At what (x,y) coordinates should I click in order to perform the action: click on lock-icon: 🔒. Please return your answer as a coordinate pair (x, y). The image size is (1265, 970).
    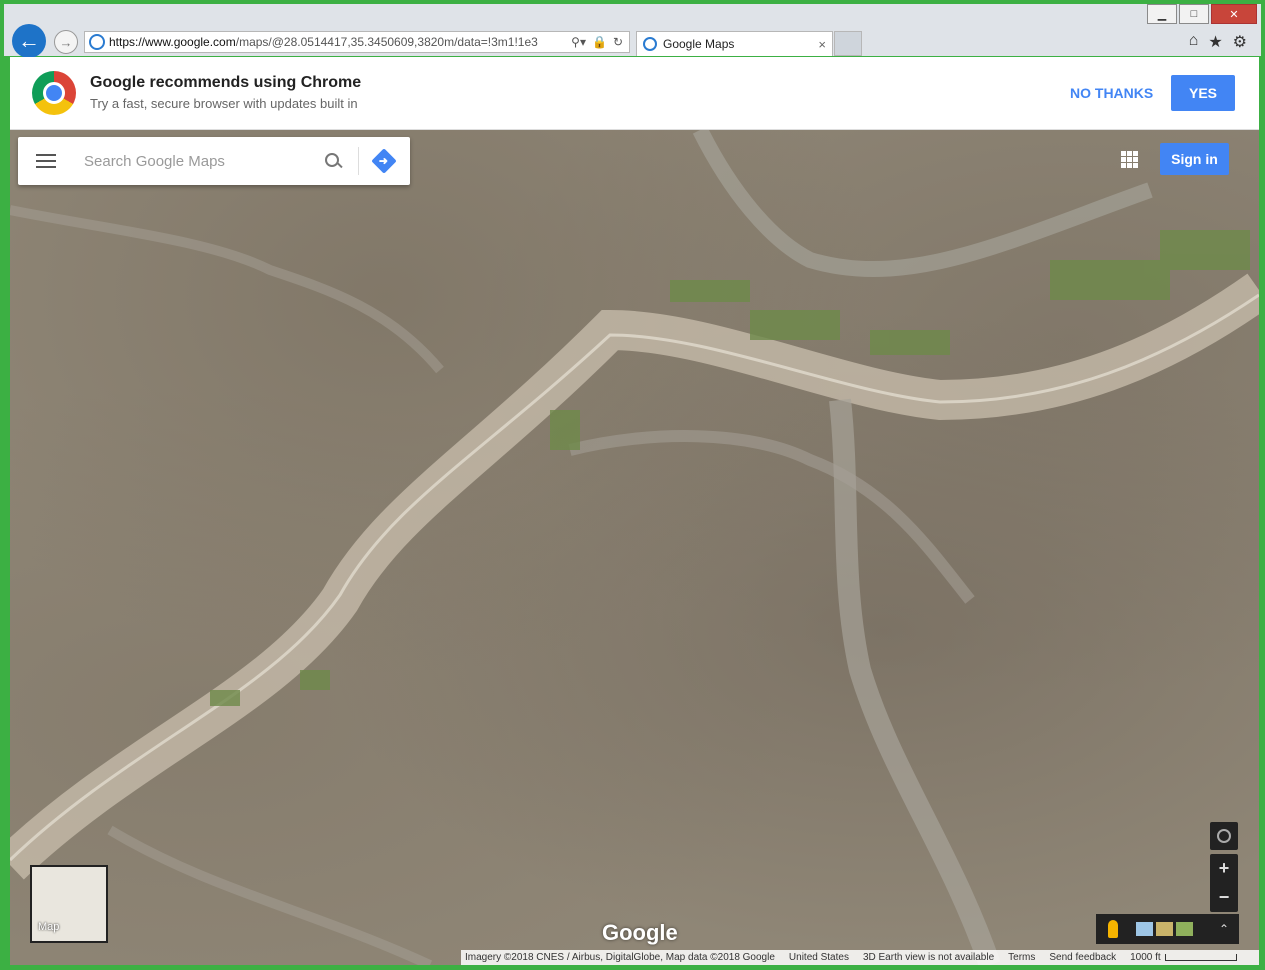
    Looking at the image, I should click on (599, 42).